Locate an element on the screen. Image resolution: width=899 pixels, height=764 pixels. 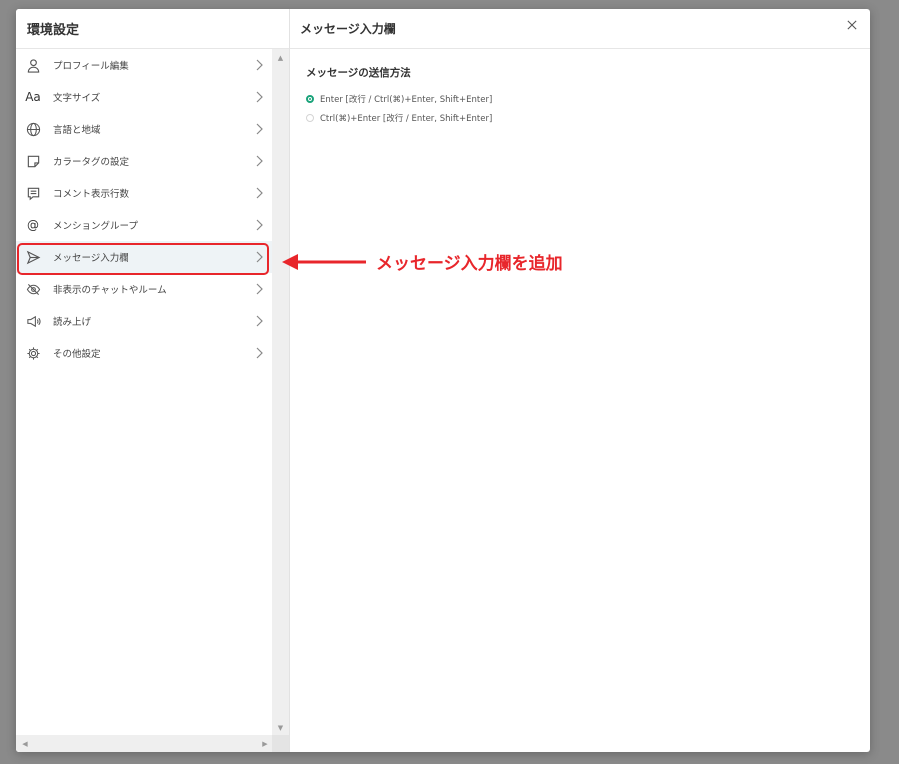
sidebar-item-font-size: Aa 文字サイズ is located at coordinates (144, 97).